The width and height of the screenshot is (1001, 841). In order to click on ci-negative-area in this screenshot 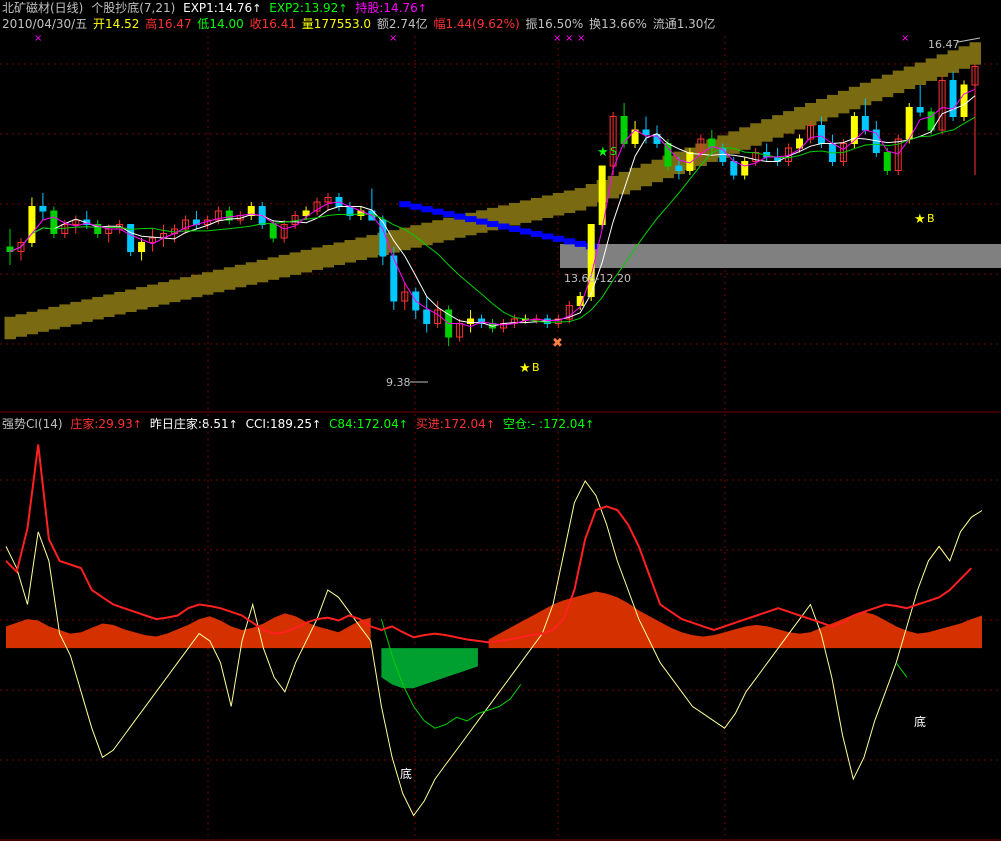, I will do `click(429, 668)`.